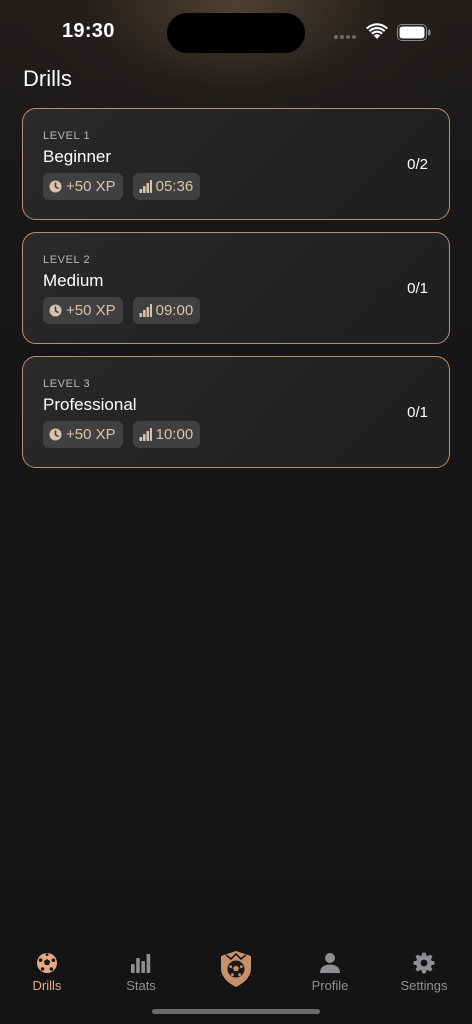 The width and height of the screenshot is (472, 1024). I want to click on drill-level: LEVEL 3, so click(67, 384).